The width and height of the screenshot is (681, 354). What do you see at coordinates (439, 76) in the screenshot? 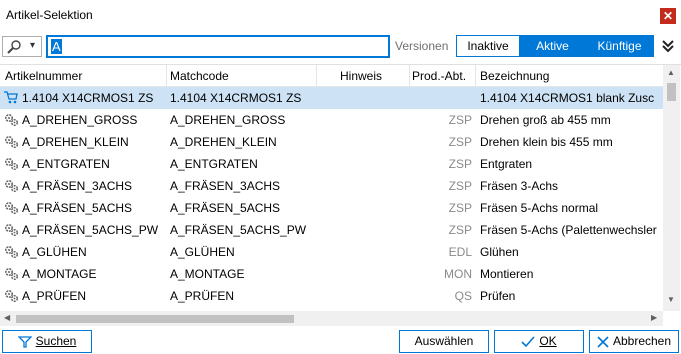
I see `column-header-prod-abt: Prod.-Abt.` at bounding box center [439, 76].